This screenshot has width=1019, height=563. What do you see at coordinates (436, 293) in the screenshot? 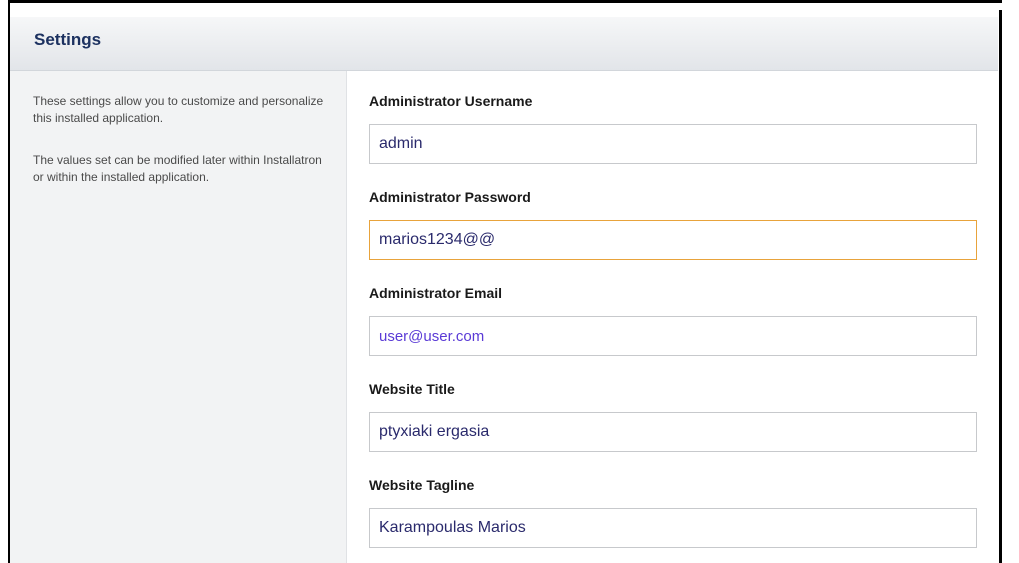
I see `admin-email-label: Administrator Email` at bounding box center [436, 293].